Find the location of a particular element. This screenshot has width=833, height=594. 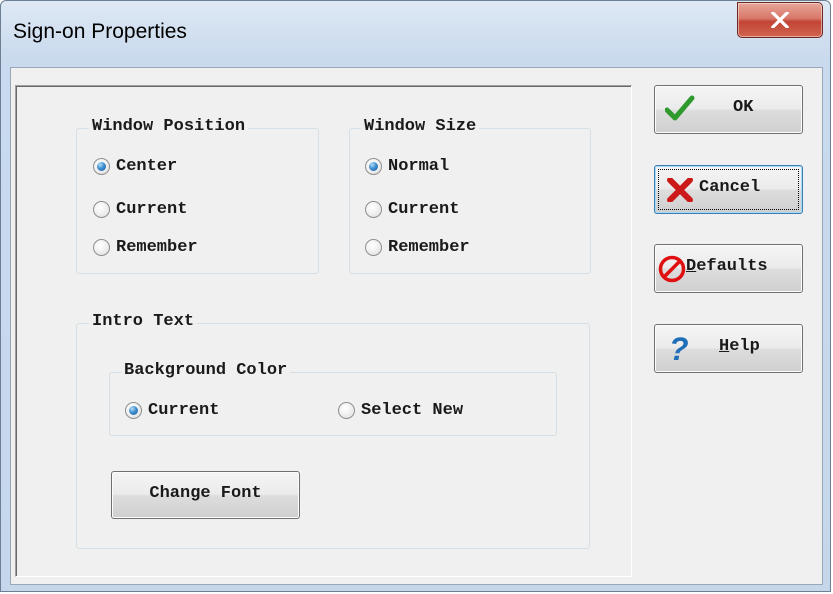

window-size-group: Window Size Normal Current Remember is located at coordinates (470, 195).